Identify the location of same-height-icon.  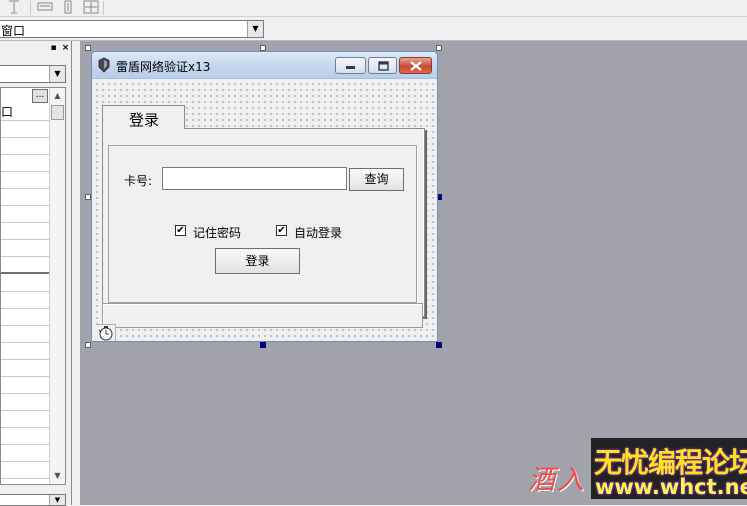
(68, 7).